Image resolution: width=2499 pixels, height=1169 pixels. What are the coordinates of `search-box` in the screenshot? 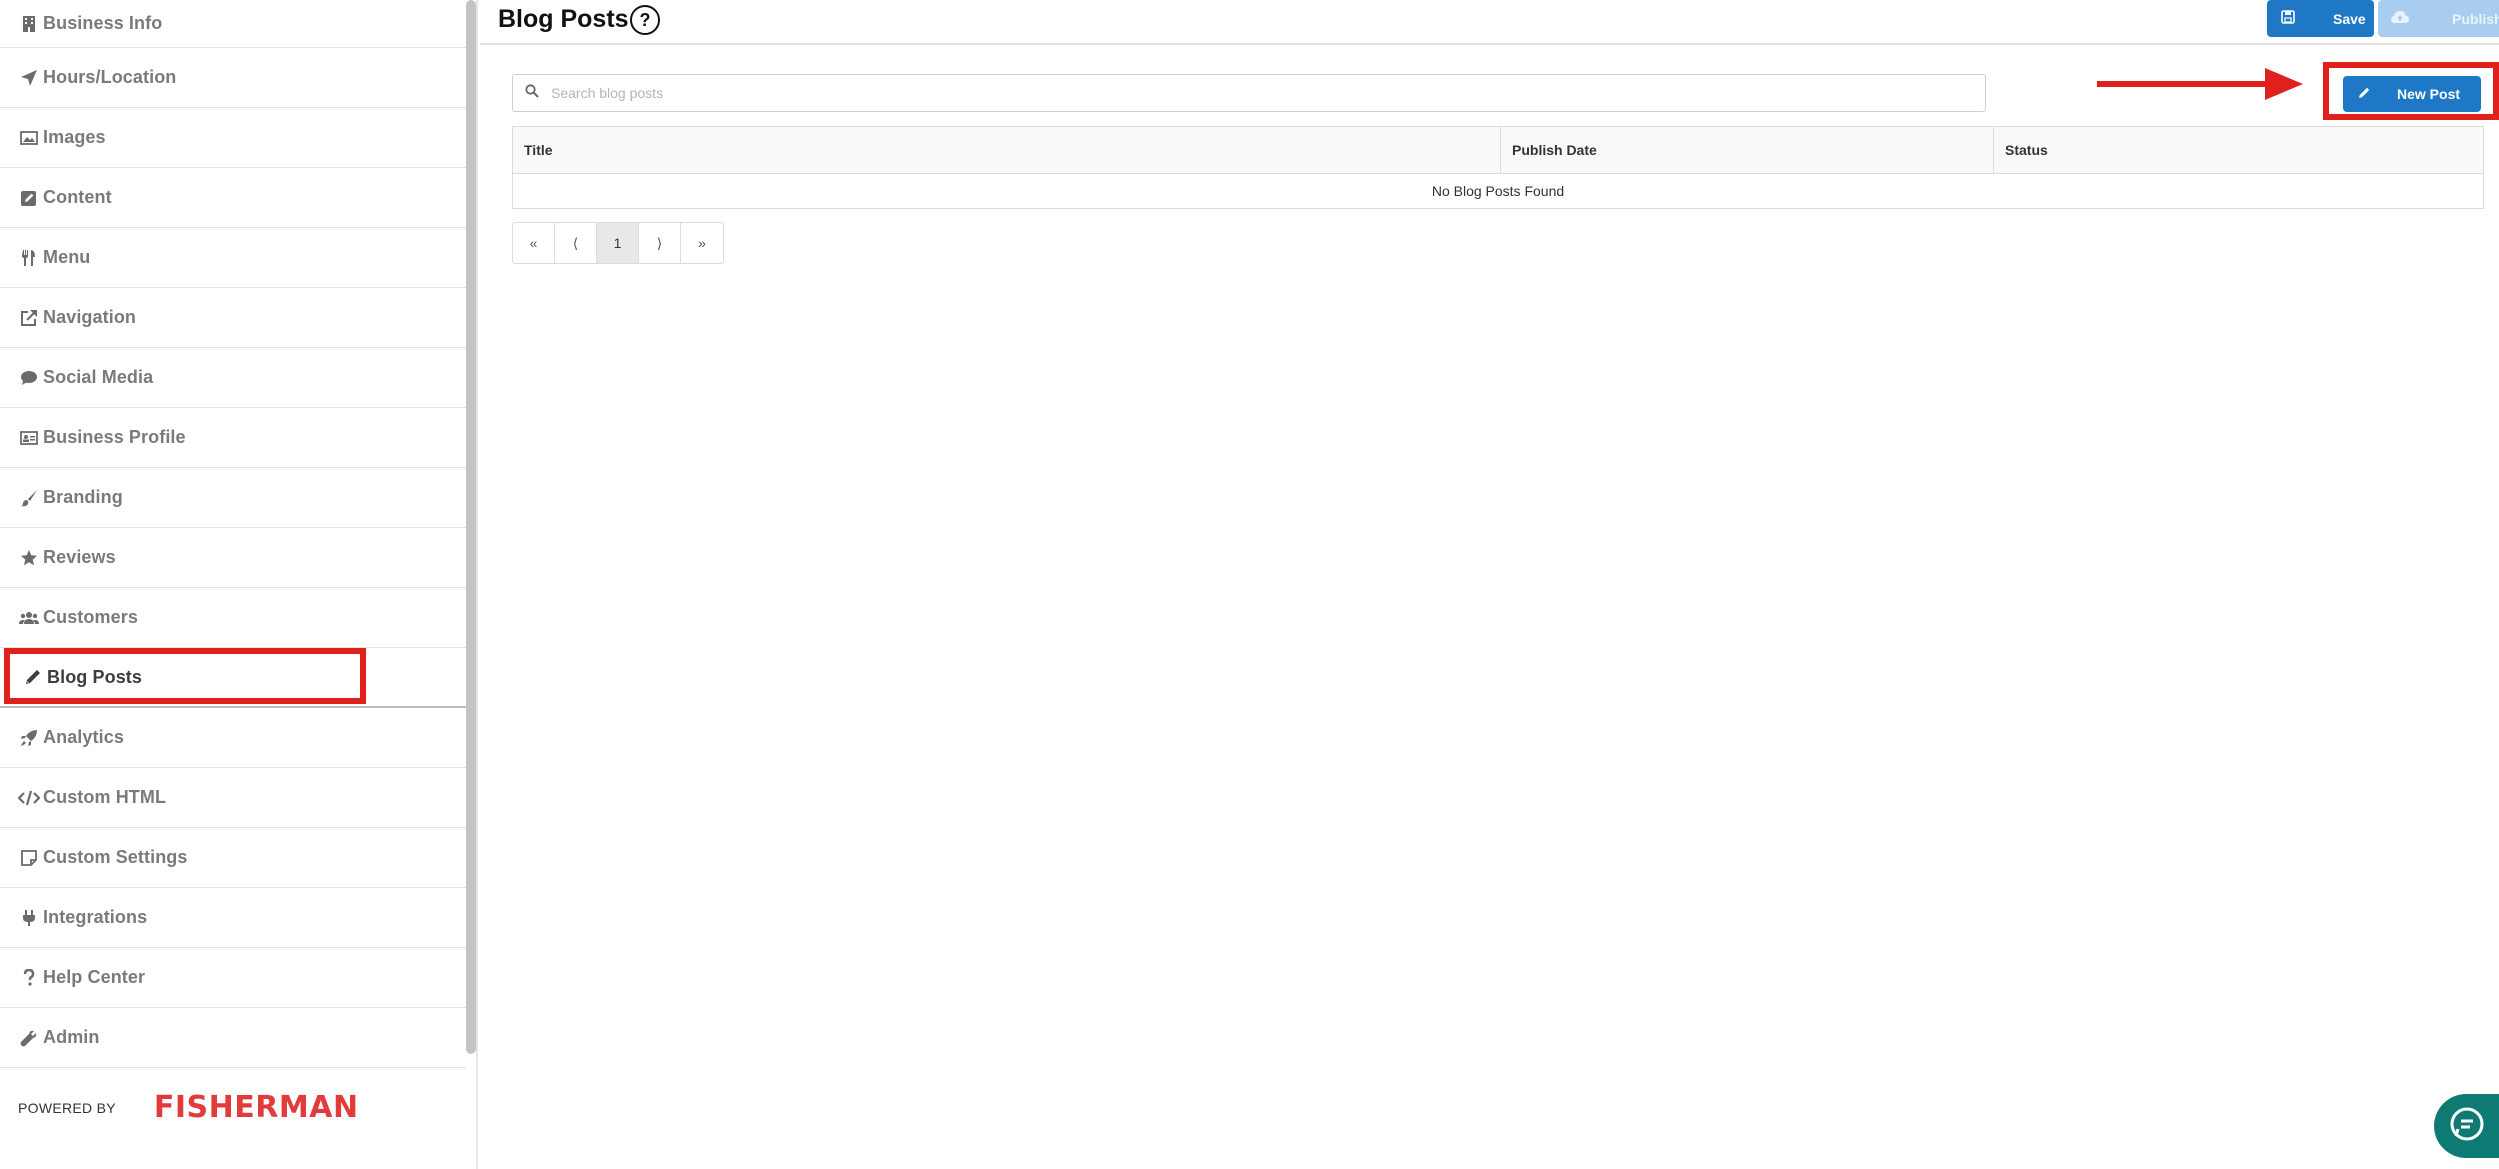 It's located at (1249, 93).